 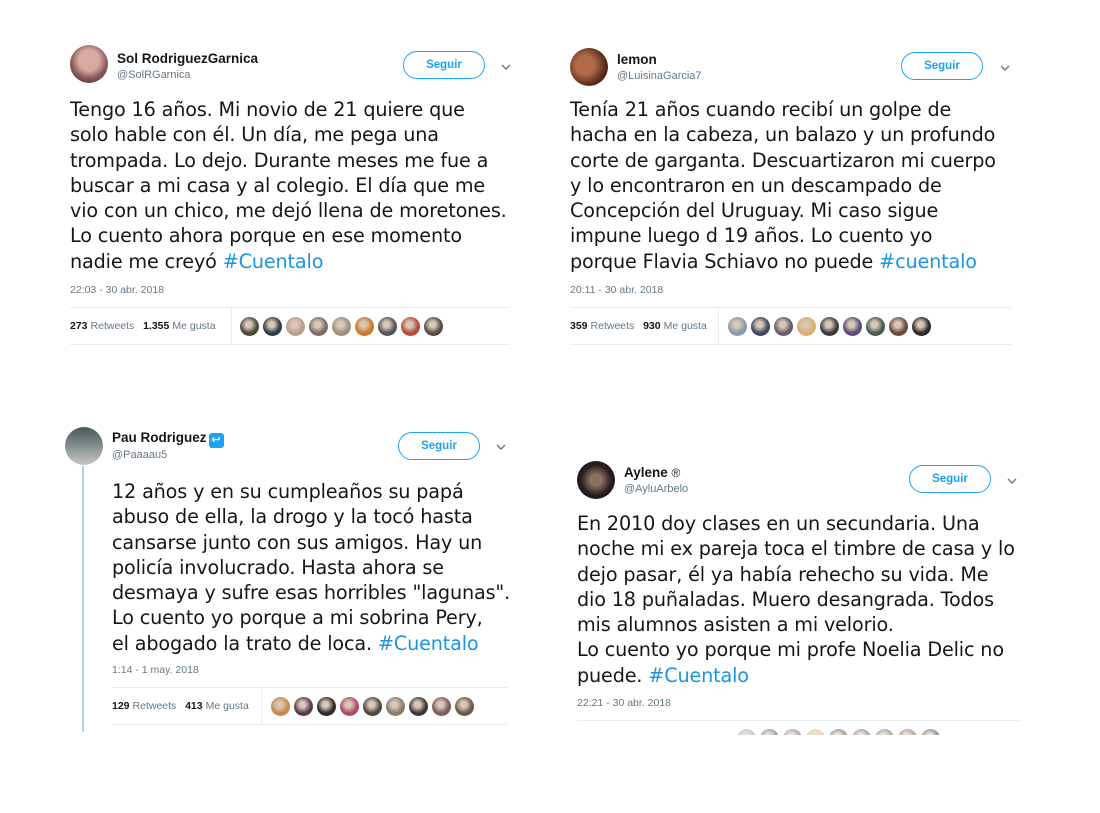 What do you see at coordinates (217, 706) in the screenshot?
I see `likes-count: 413 Me gusta` at bounding box center [217, 706].